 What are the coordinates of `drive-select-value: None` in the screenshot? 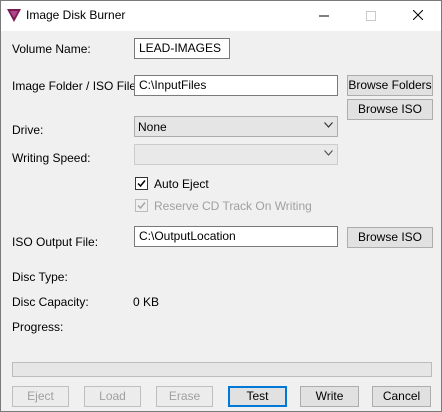 It's located at (152, 127).